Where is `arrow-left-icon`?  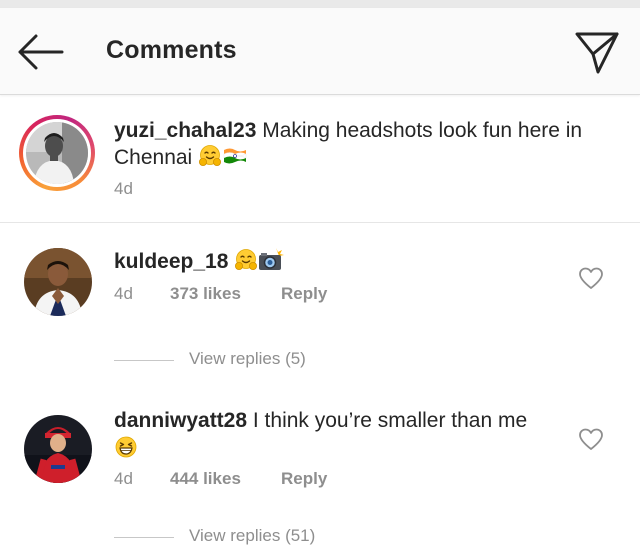
arrow-left-icon is located at coordinates (41, 52).